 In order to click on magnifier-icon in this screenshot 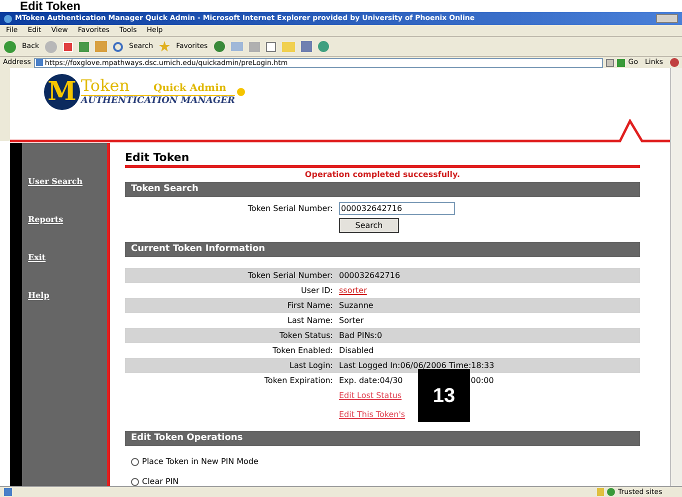, I will do `click(118, 47)`.